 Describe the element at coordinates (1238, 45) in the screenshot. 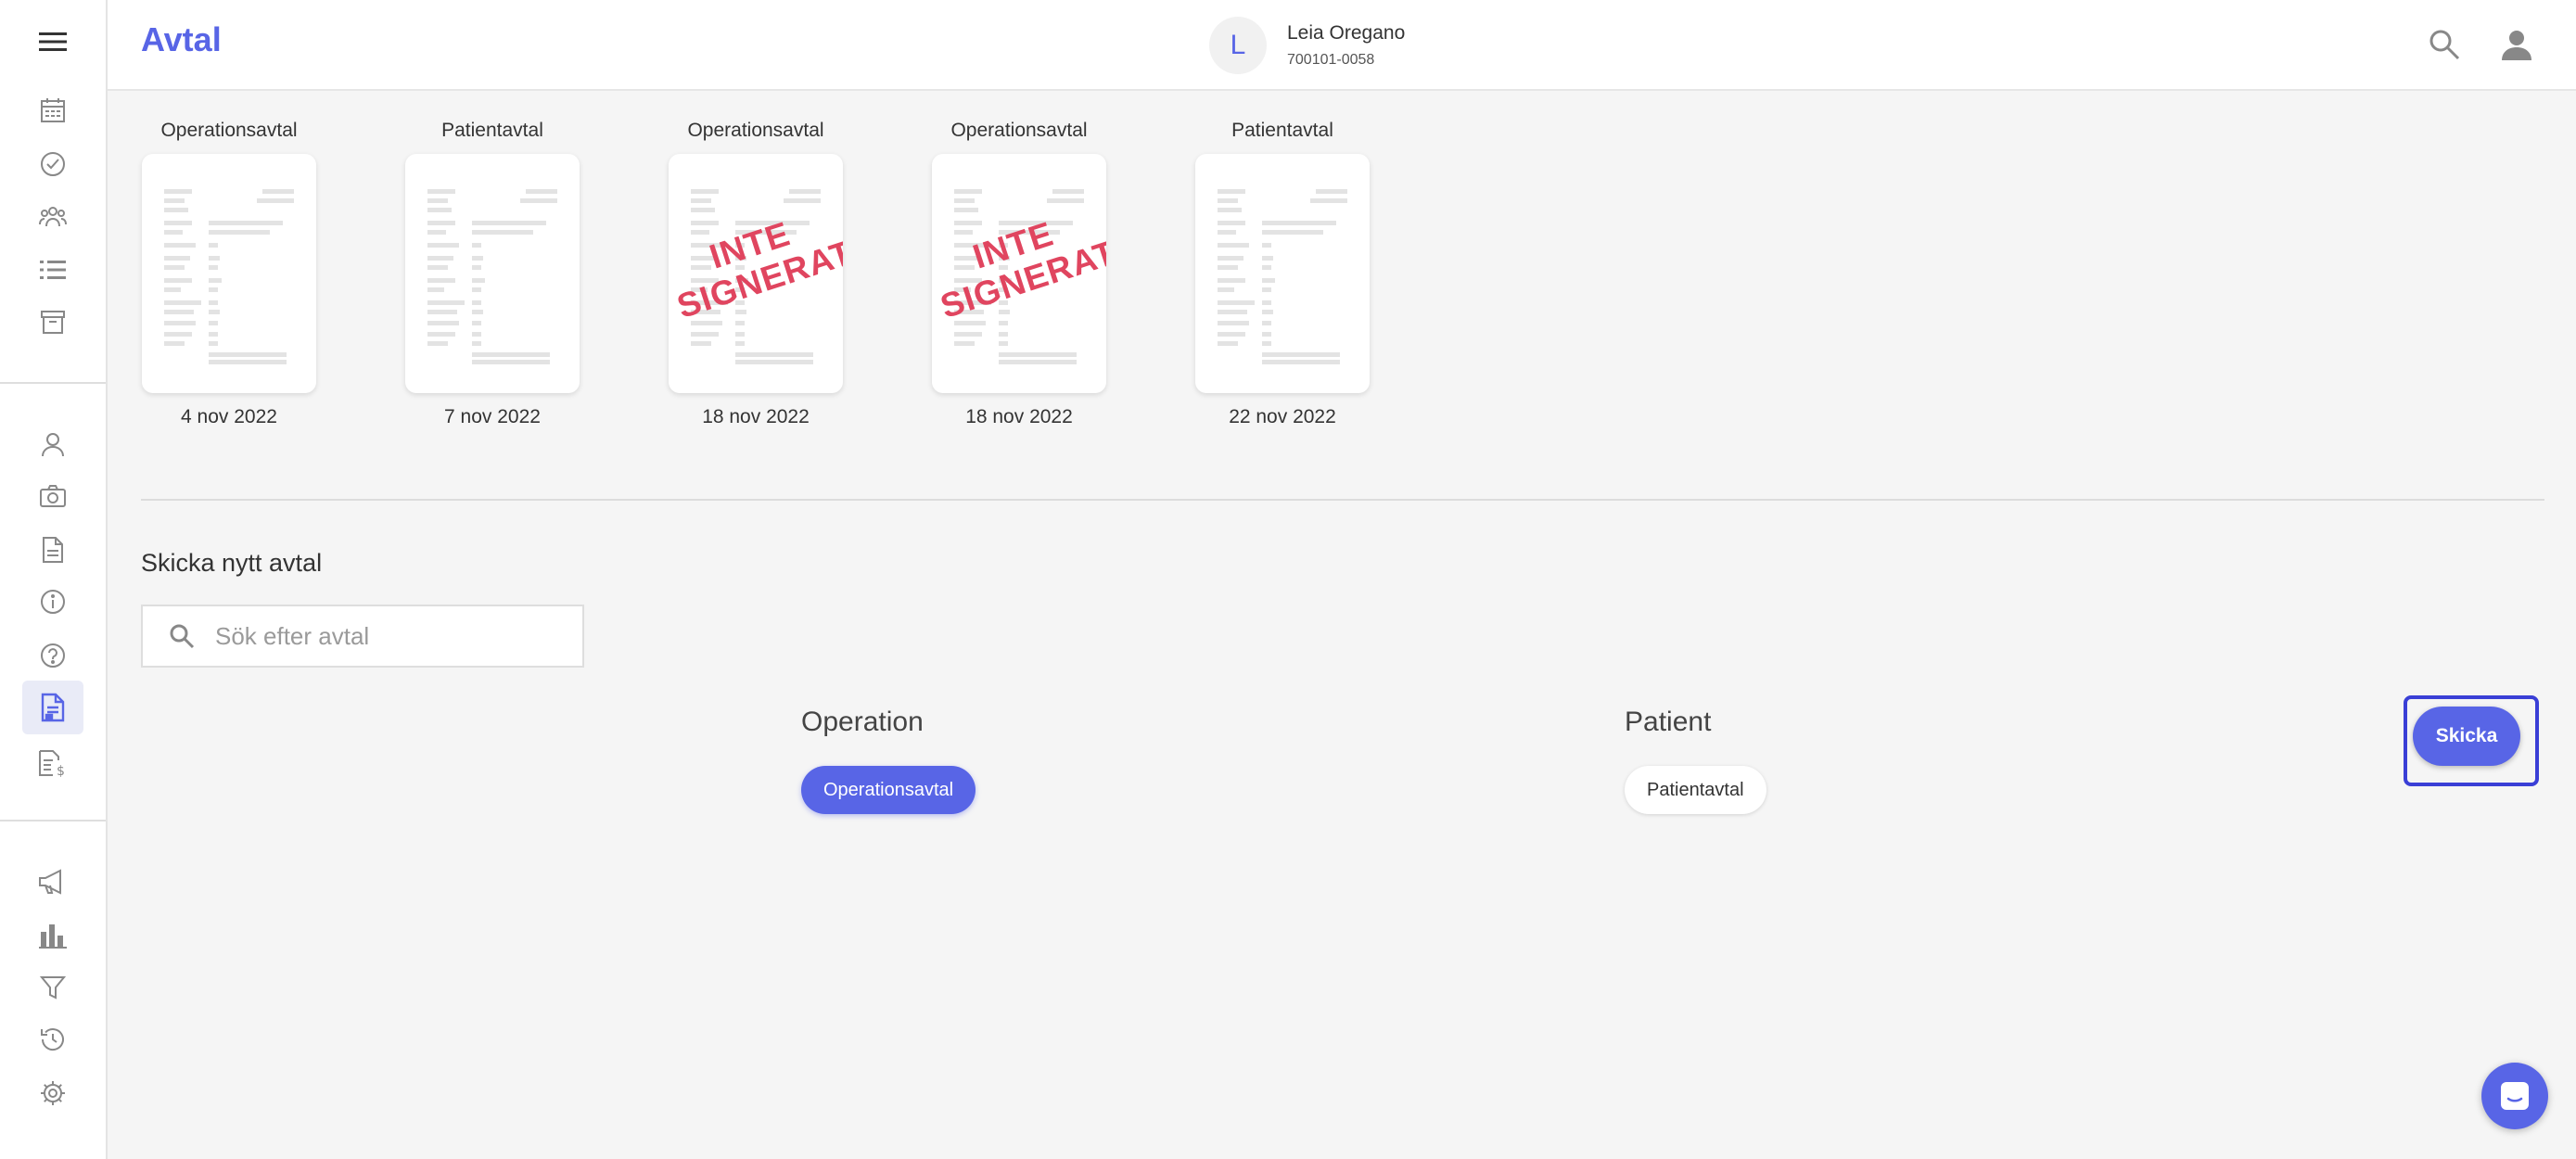

I see `avatar: L` at that location.